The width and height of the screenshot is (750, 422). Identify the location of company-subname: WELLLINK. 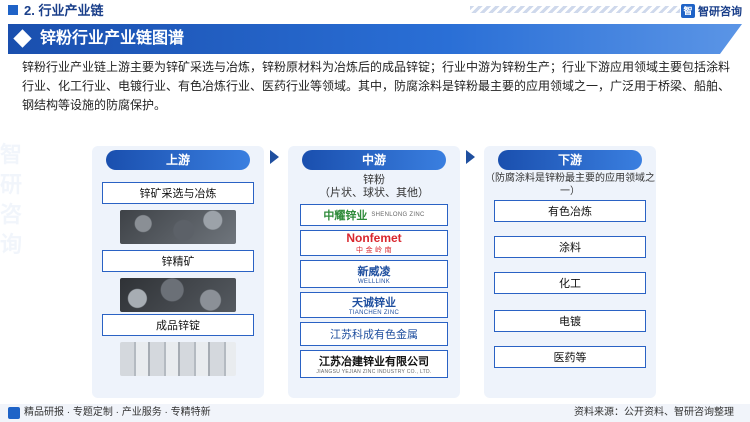
(374, 282).